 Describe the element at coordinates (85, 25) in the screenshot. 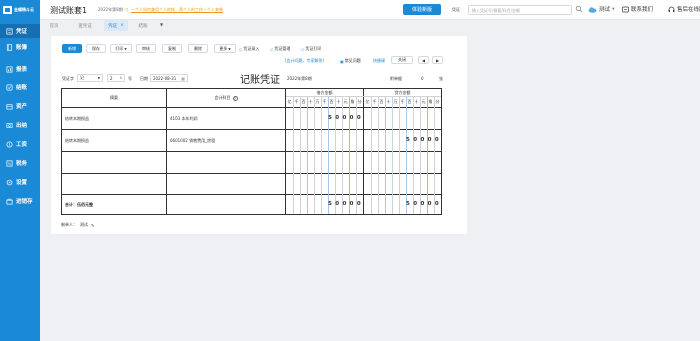

I see `tab-voucher-query: 查凭证` at that location.